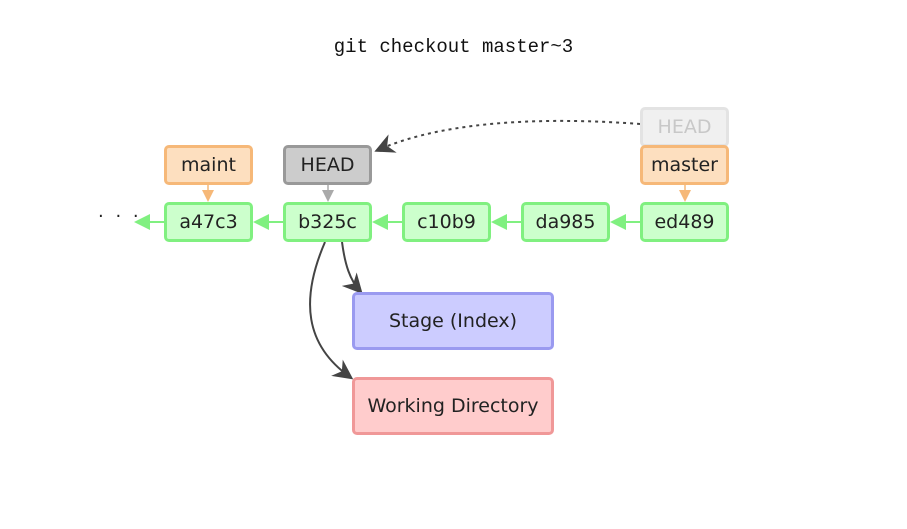 This screenshot has height=529, width=907. Describe the element at coordinates (565, 222) in the screenshot. I see `commit-node: da985` at that location.